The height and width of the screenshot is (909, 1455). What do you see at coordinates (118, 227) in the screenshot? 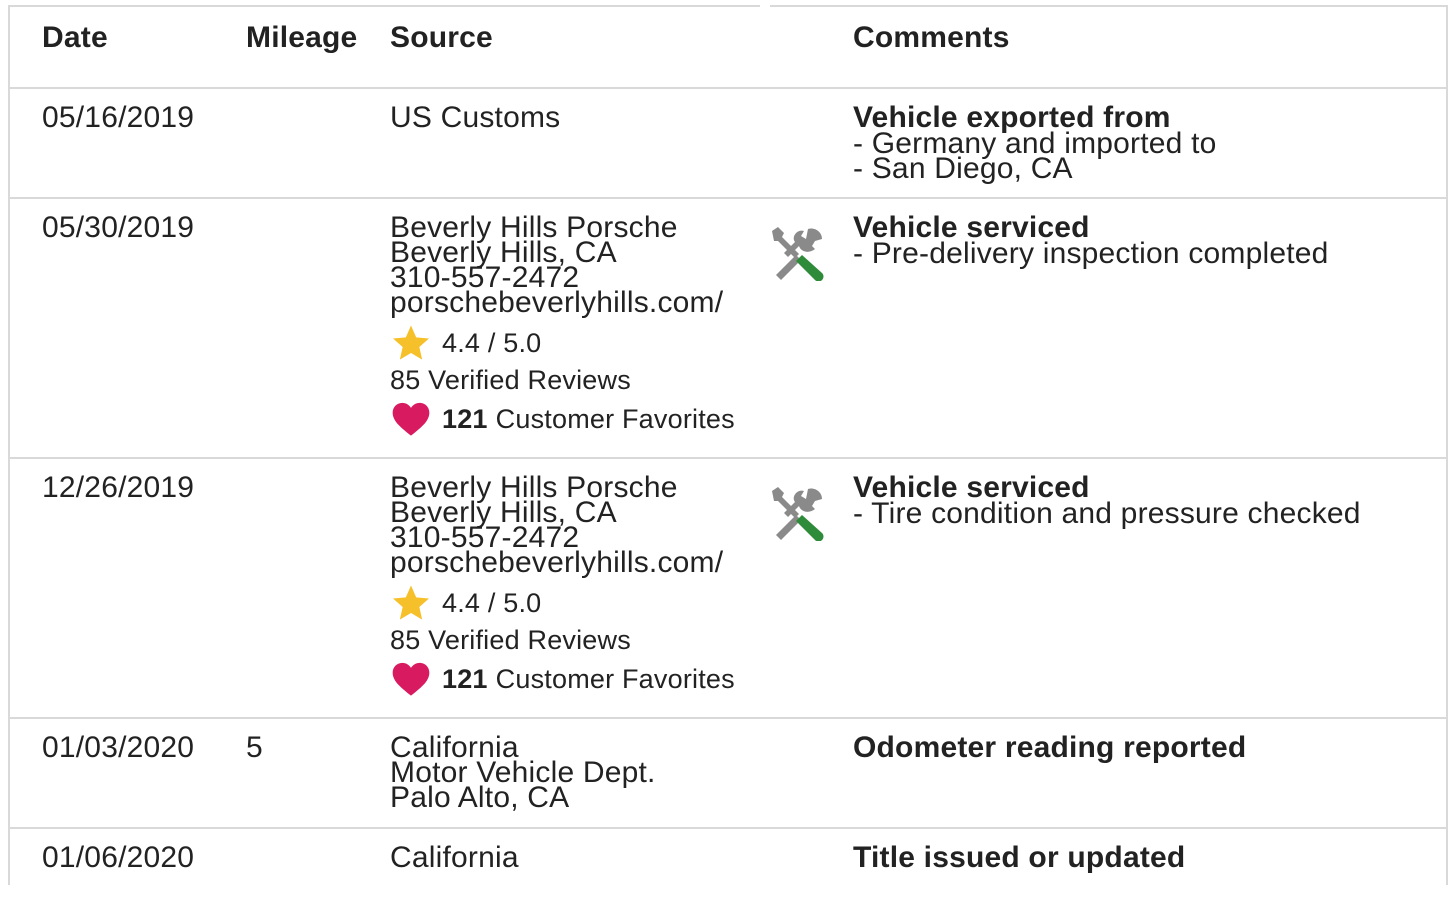
I see `row-date: 05/30/2019` at bounding box center [118, 227].